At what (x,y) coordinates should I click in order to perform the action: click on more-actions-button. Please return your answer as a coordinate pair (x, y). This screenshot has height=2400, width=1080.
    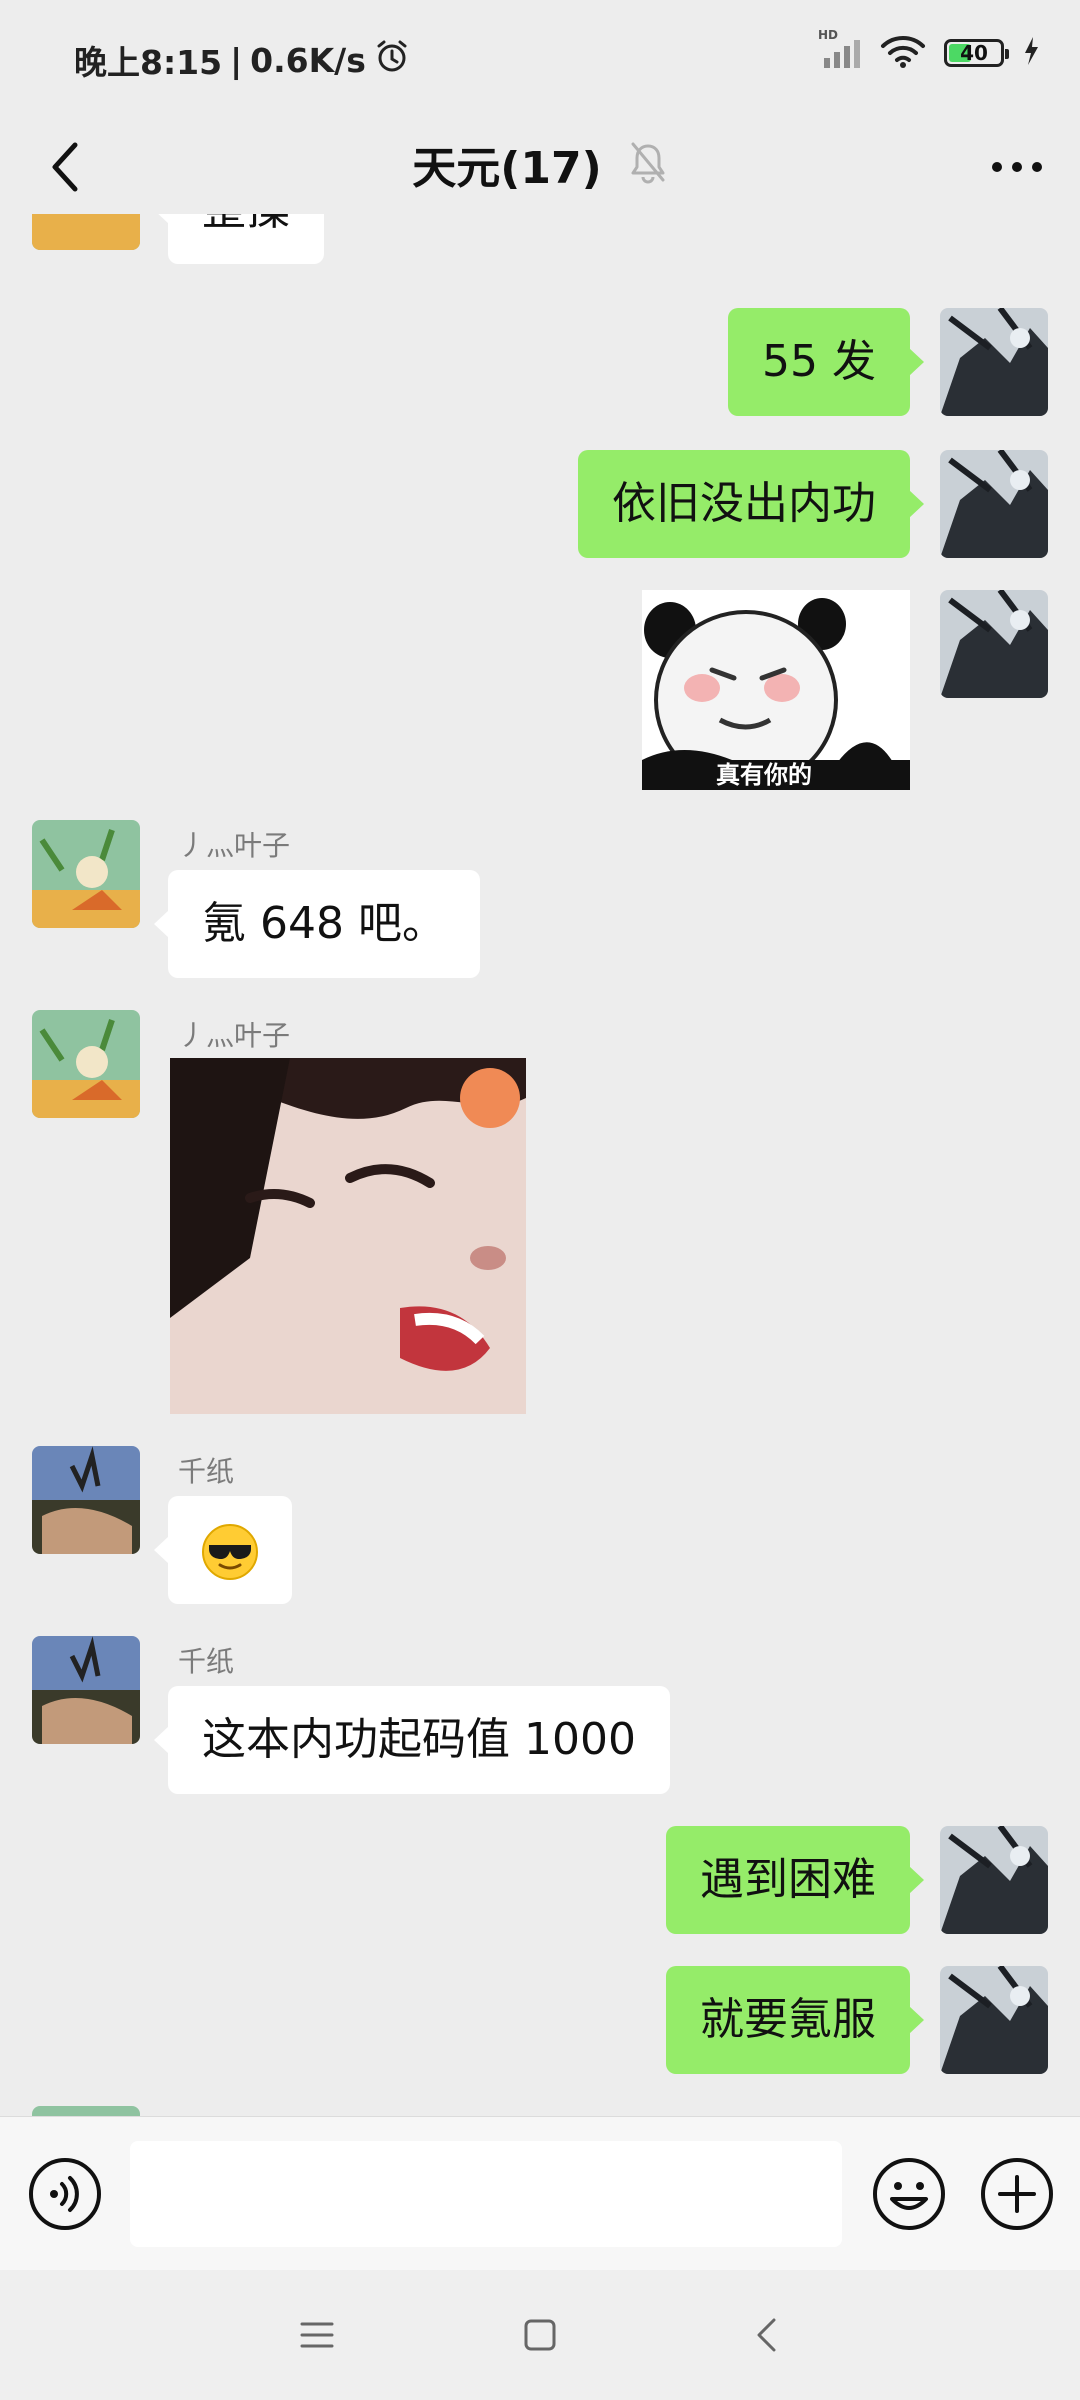
    Looking at the image, I should click on (1017, 2194).